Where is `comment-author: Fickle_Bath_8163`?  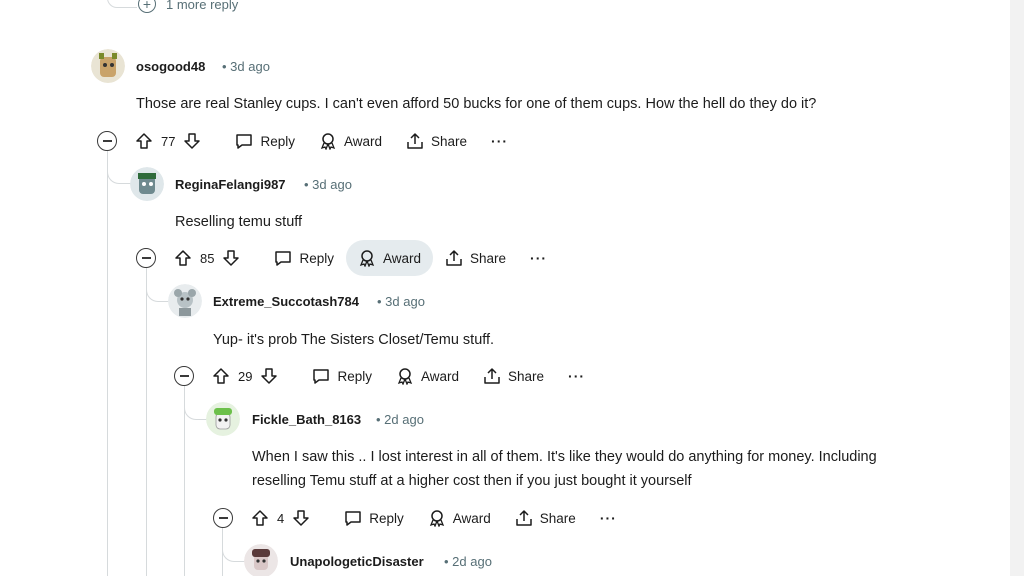
comment-author: Fickle_Bath_8163 is located at coordinates (306, 419).